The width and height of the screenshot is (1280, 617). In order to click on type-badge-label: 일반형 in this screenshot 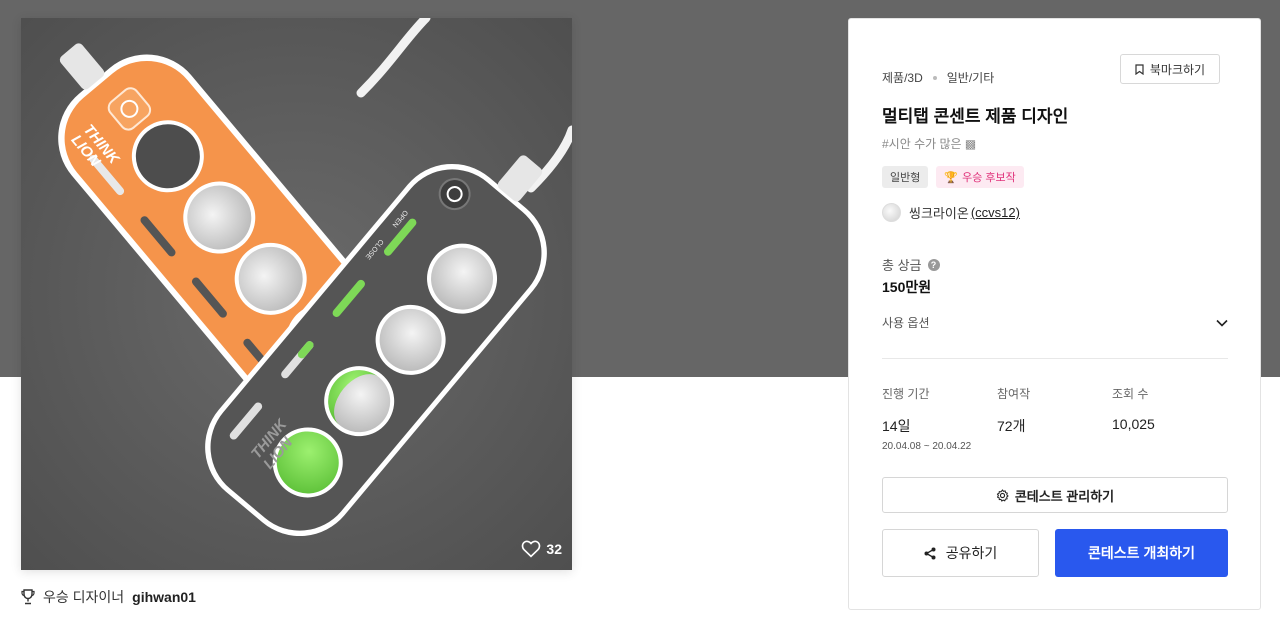, I will do `click(905, 178)`.